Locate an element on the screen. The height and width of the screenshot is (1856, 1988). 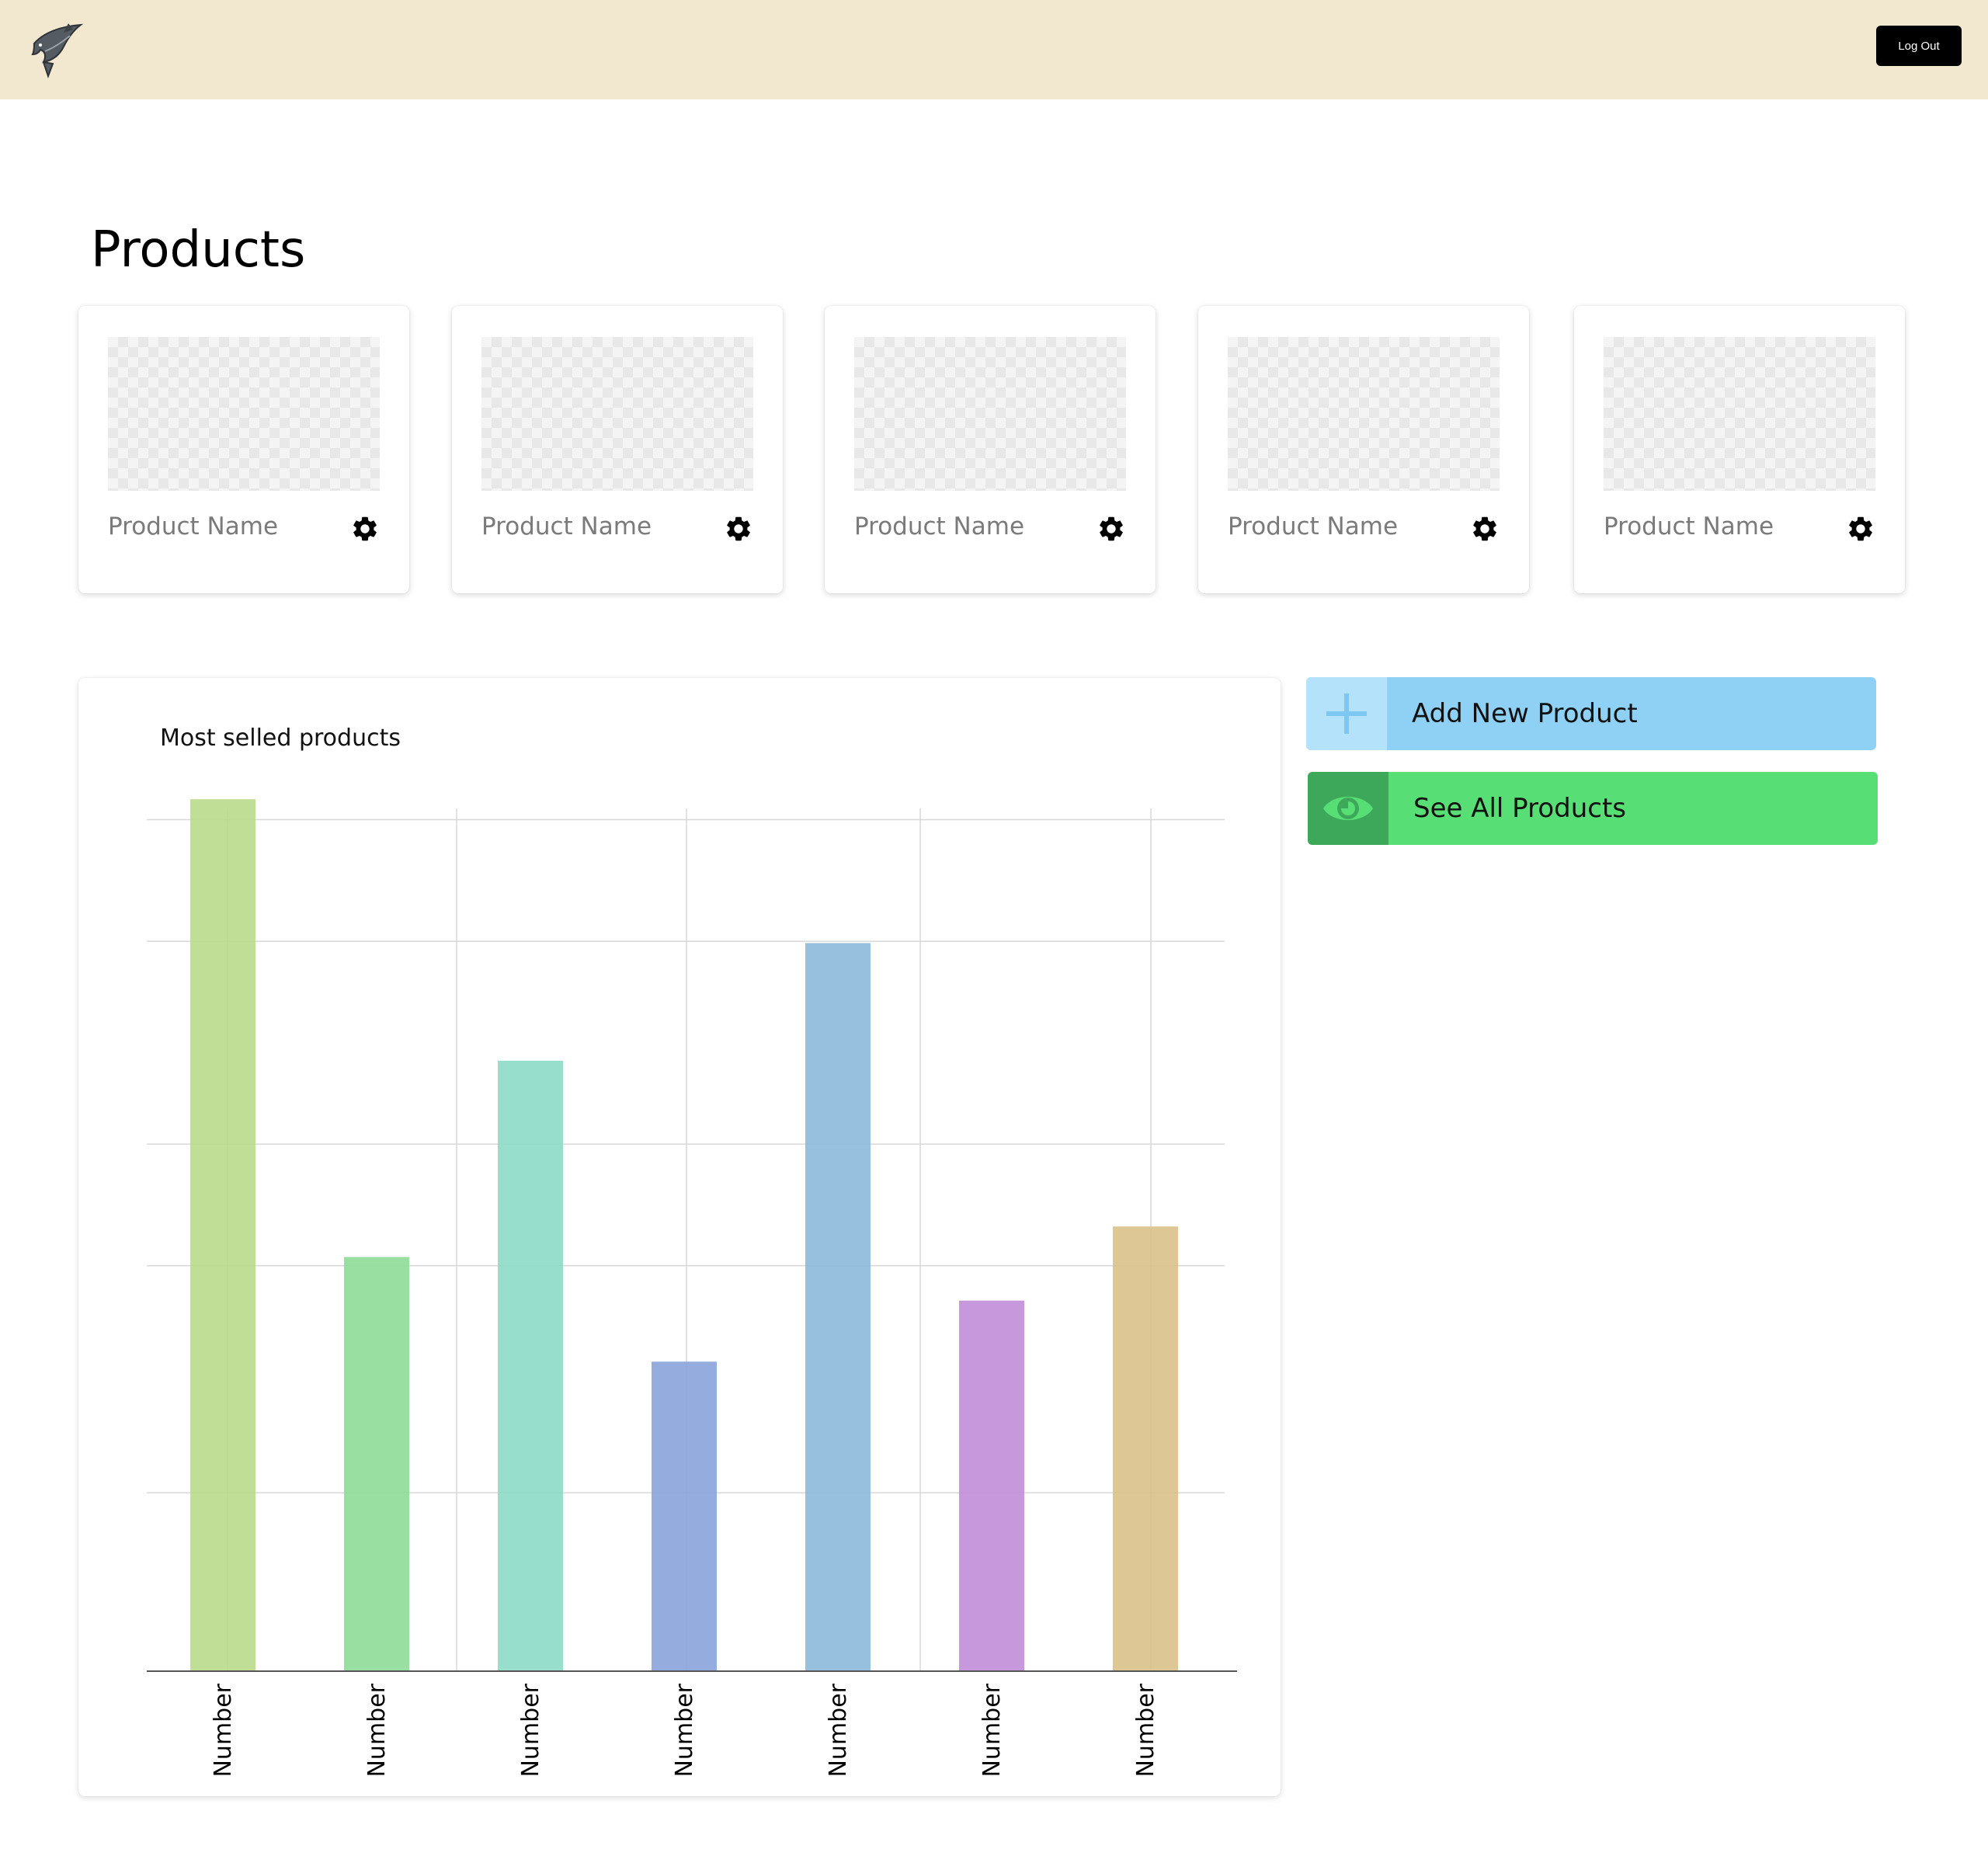
eye-icon is located at coordinates (1348, 808).